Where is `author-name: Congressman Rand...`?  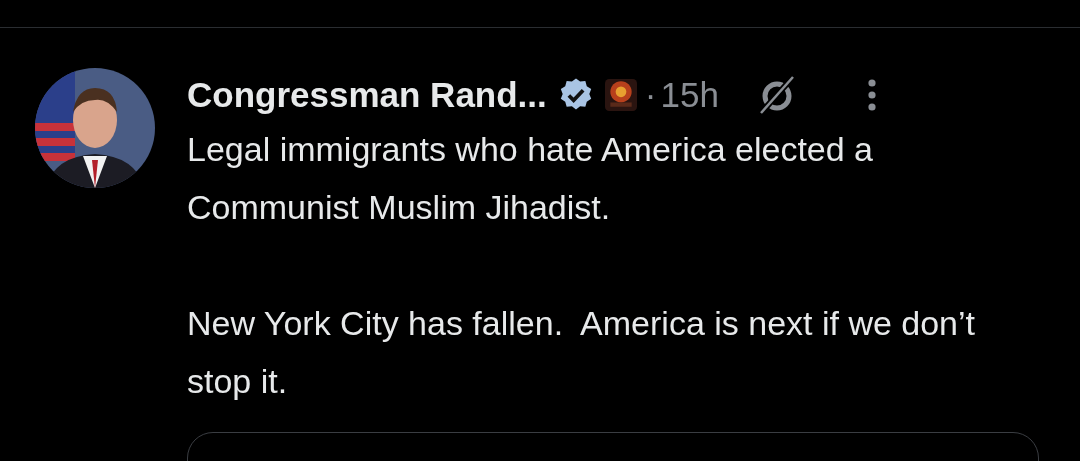
author-name: Congressman Rand... is located at coordinates (367, 95).